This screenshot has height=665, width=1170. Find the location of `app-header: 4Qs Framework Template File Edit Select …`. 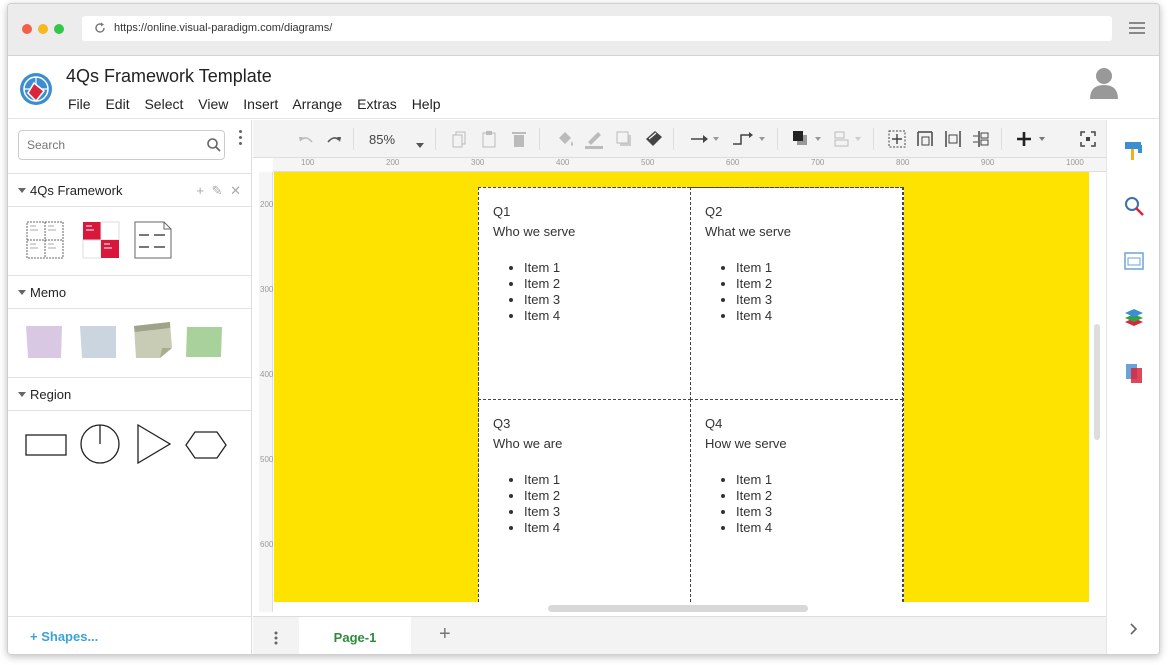

app-header: 4Qs Framework Template File Edit Select … is located at coordinates (583, 88).